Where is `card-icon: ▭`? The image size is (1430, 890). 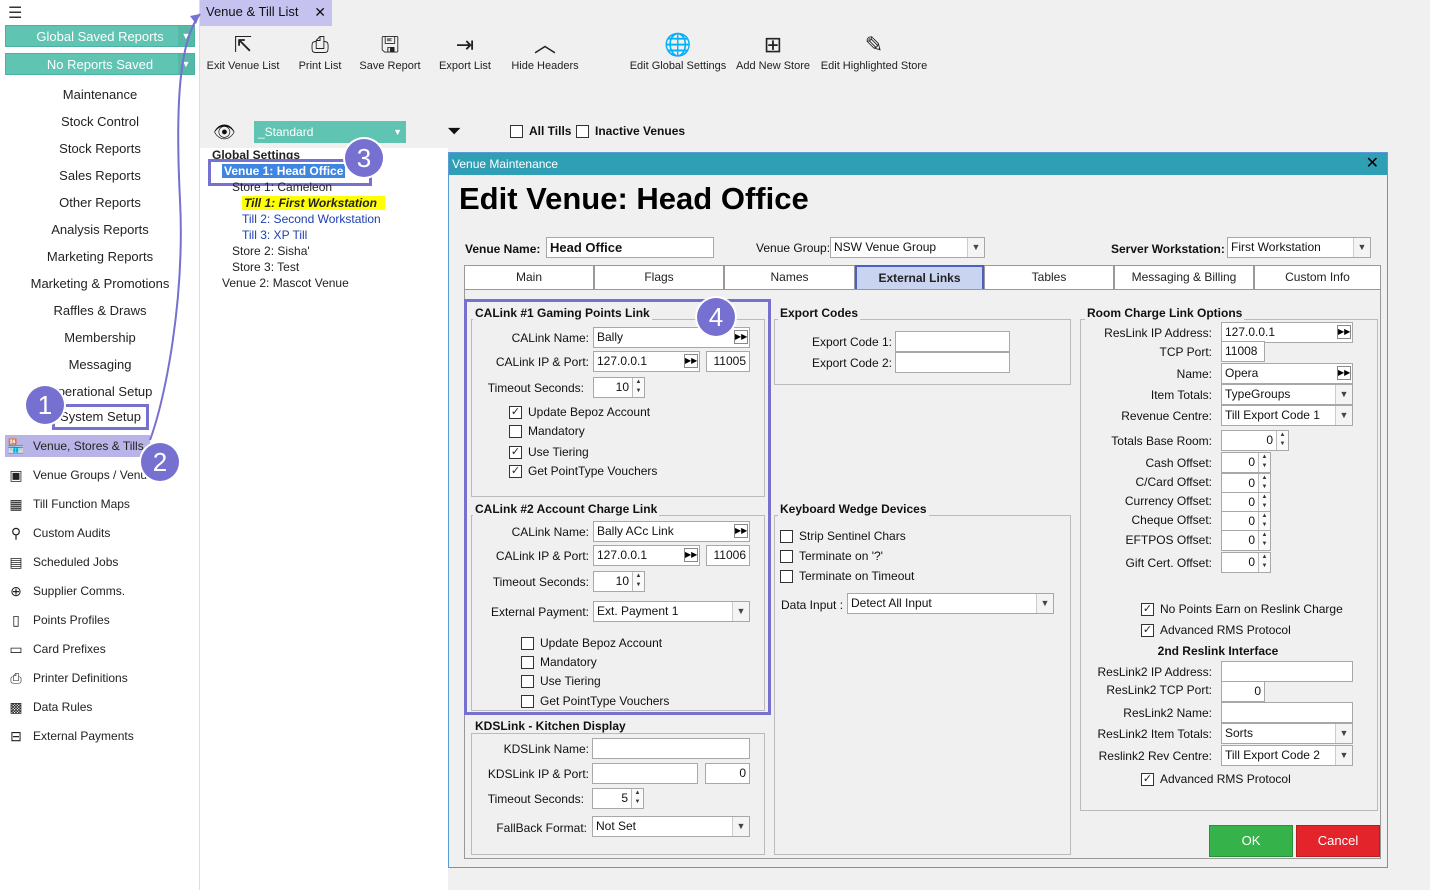 card-icon: ▭ is located at coordinates (16, 648).